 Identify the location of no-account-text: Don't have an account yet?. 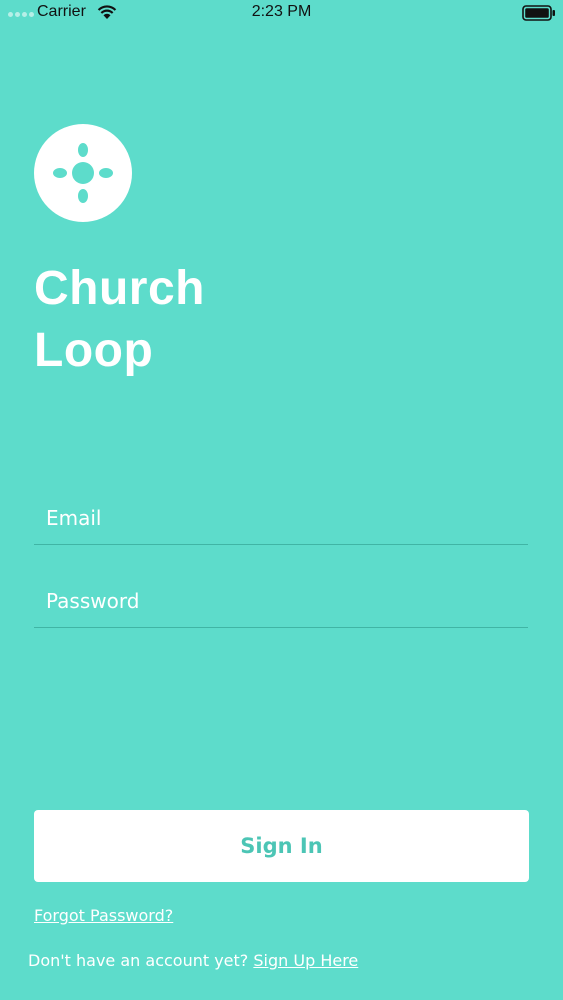
(141, 960).